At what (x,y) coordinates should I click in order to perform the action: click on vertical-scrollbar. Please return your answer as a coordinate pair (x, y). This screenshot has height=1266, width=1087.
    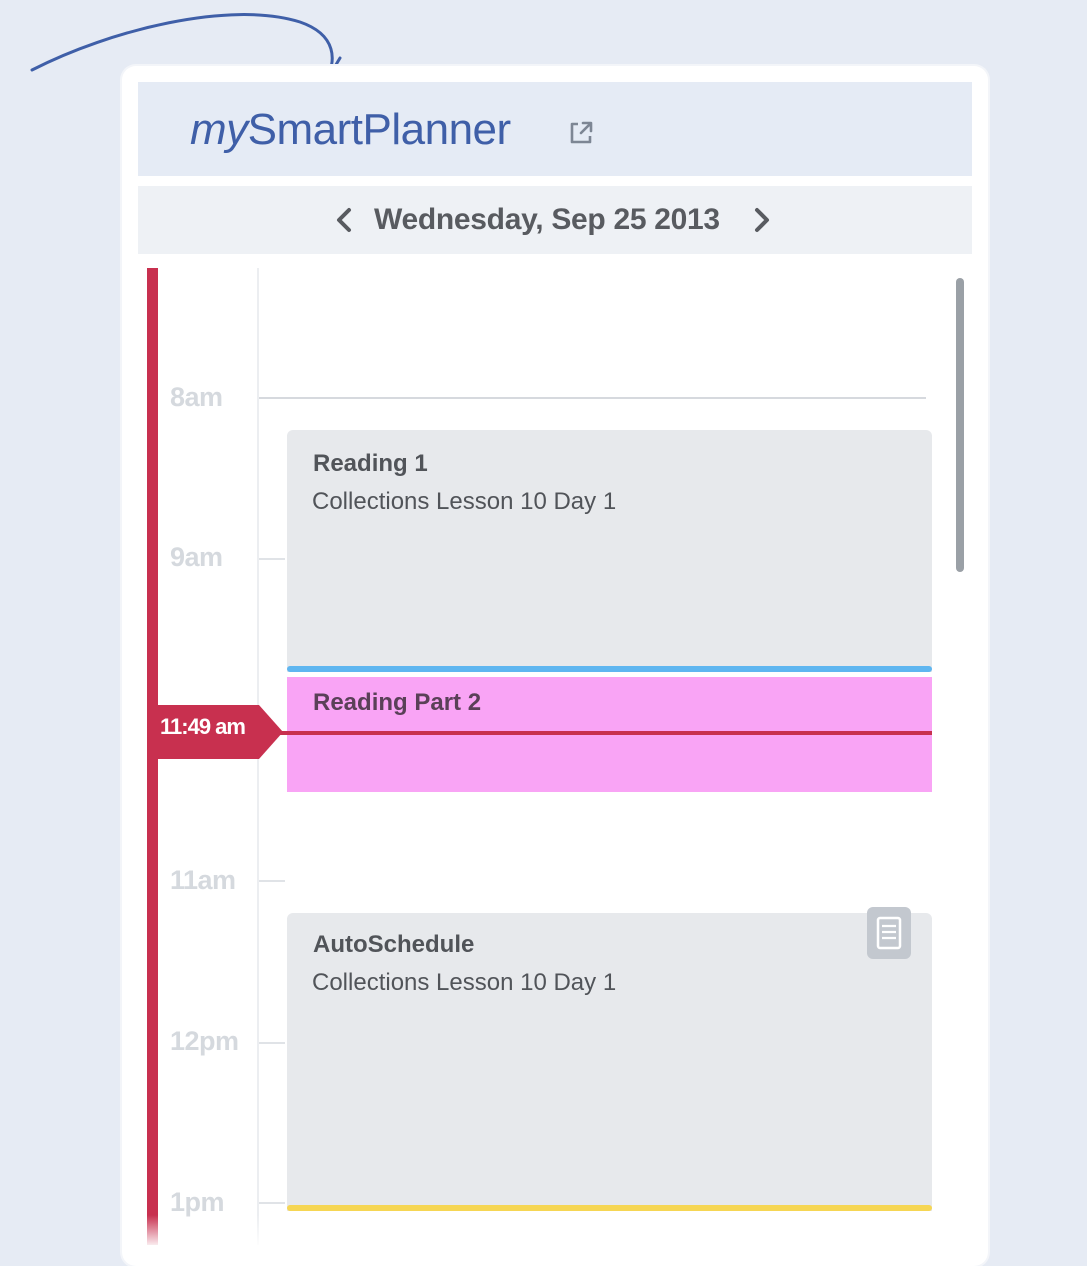
    Looking at the image, I should click on (960, 425).